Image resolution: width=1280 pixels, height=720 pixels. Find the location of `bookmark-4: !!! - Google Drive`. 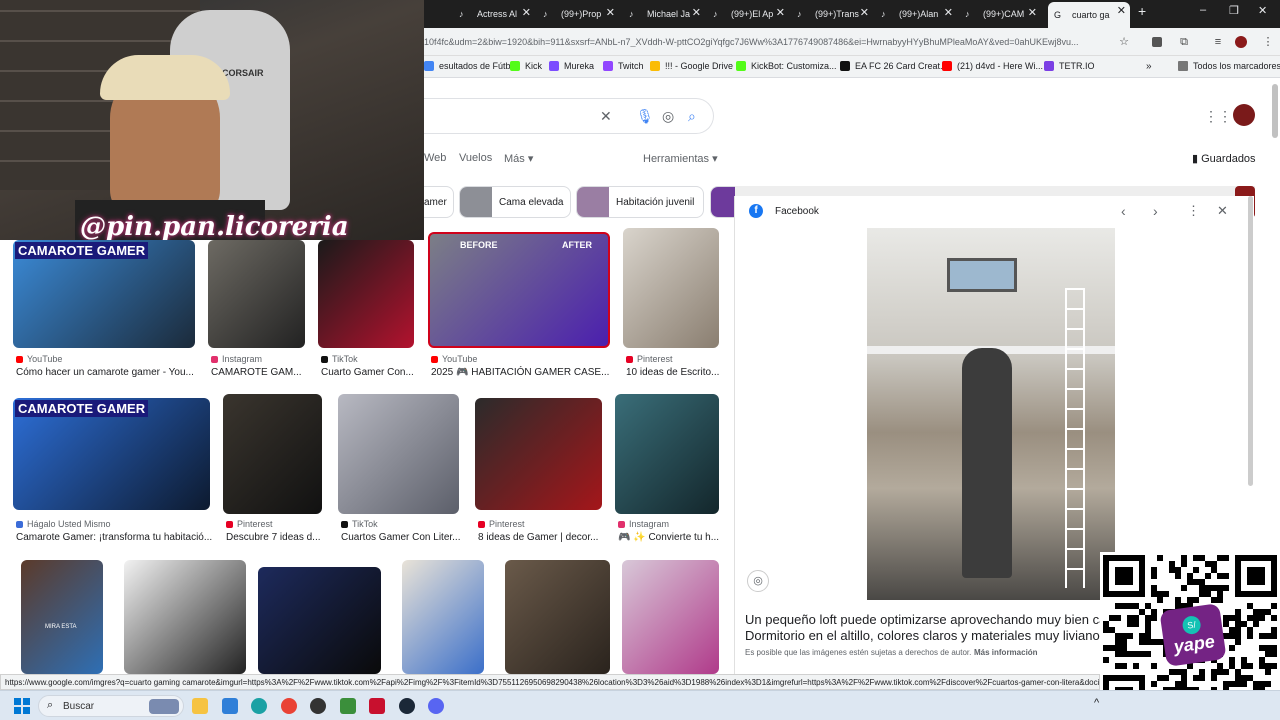

bookmark-4: !!! - Google Drive is located at coordinates (691, 66).